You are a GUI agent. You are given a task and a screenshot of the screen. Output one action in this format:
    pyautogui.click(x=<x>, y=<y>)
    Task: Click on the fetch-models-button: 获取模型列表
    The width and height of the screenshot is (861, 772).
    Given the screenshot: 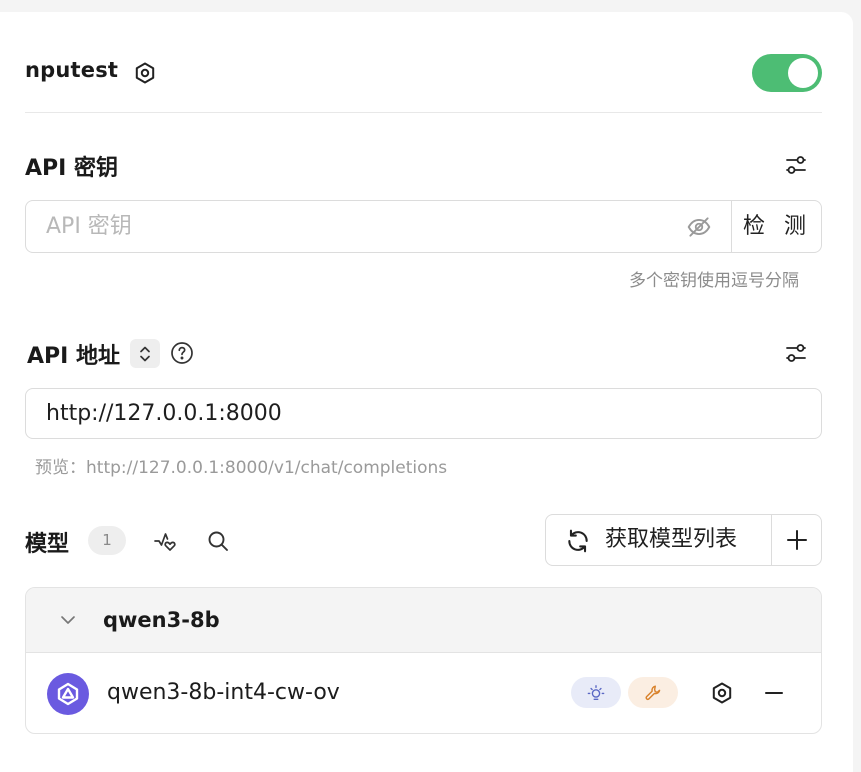 What is the action you would take?
    pyautogui.click(x=683, y=540)
    